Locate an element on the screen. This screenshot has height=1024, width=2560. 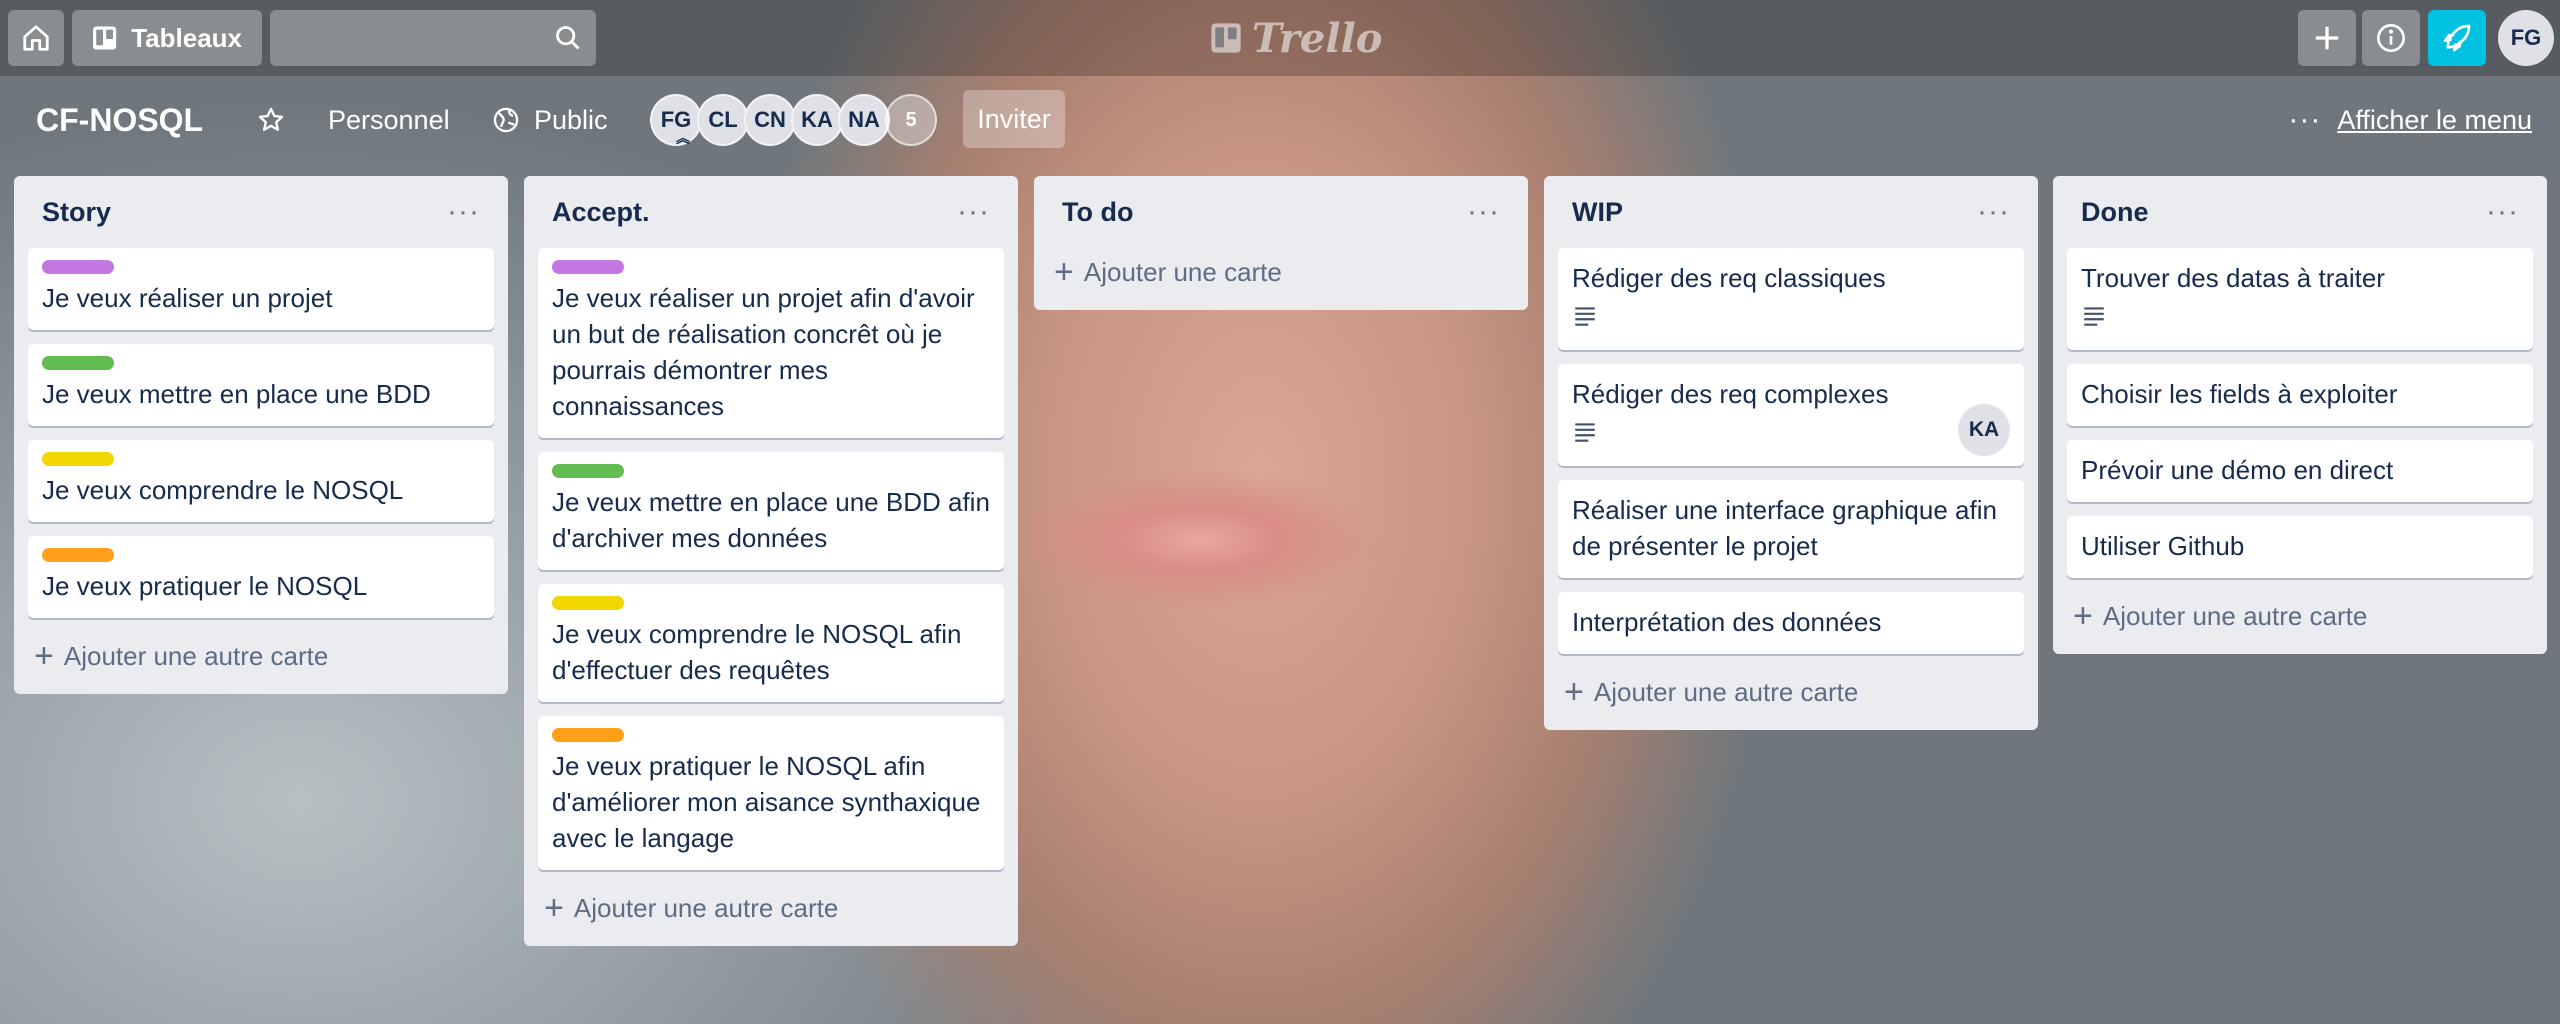
info-button is located at coordinates (2391, 38).